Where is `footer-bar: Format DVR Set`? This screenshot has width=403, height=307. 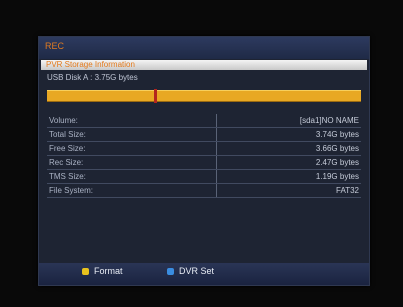
footer-bar: Format DVR Set is located at coordinates (204, 274).